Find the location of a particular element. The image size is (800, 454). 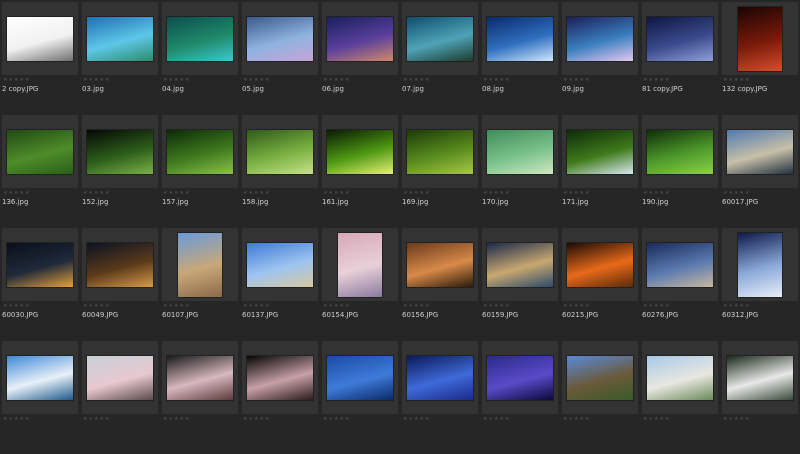

thumbnail-image-fantasy-blue-islands is located at coordinates (120, 38).